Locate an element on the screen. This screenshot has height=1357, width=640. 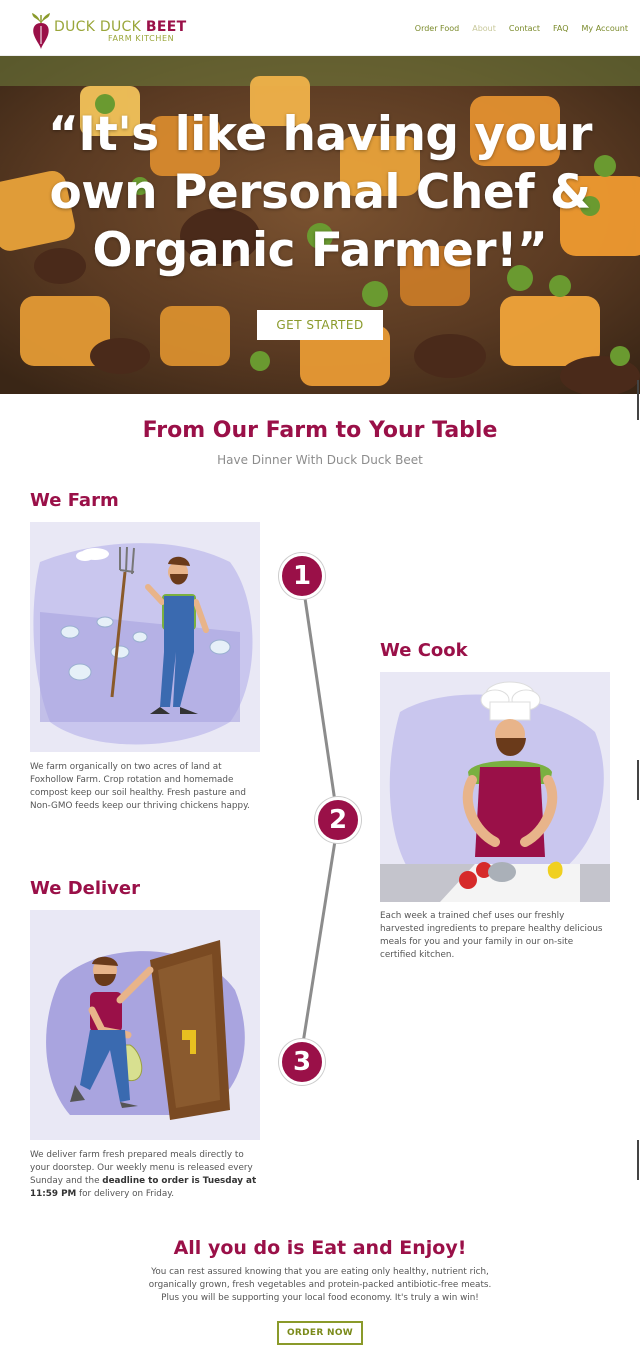
logo-tagline: FARM KITCHEN is located at coordinates (141, 38).